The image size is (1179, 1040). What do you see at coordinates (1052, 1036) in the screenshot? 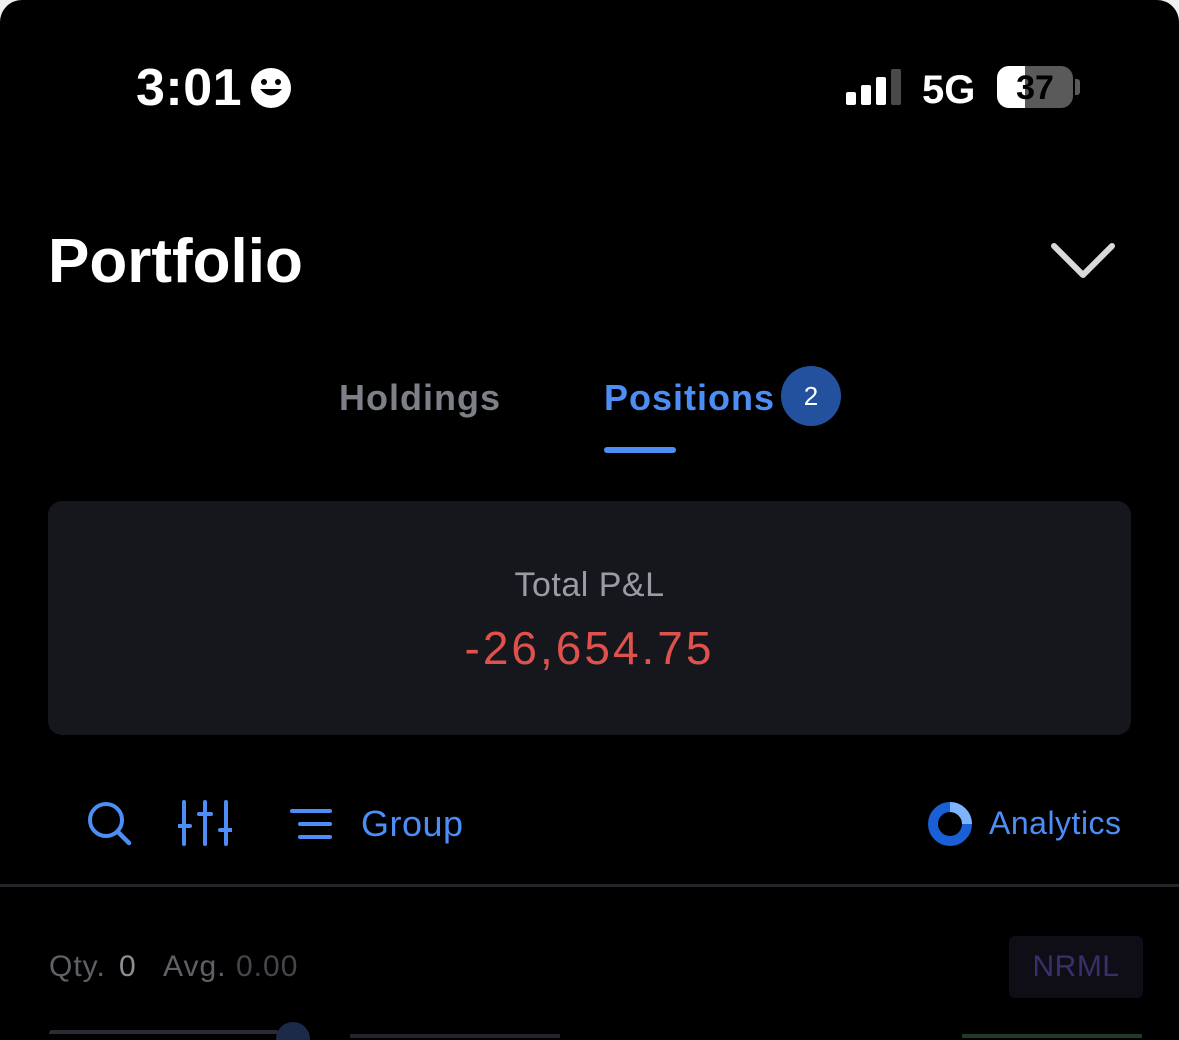
I see `position-pnl-cutoff` at bounding box center [1052, 1036].